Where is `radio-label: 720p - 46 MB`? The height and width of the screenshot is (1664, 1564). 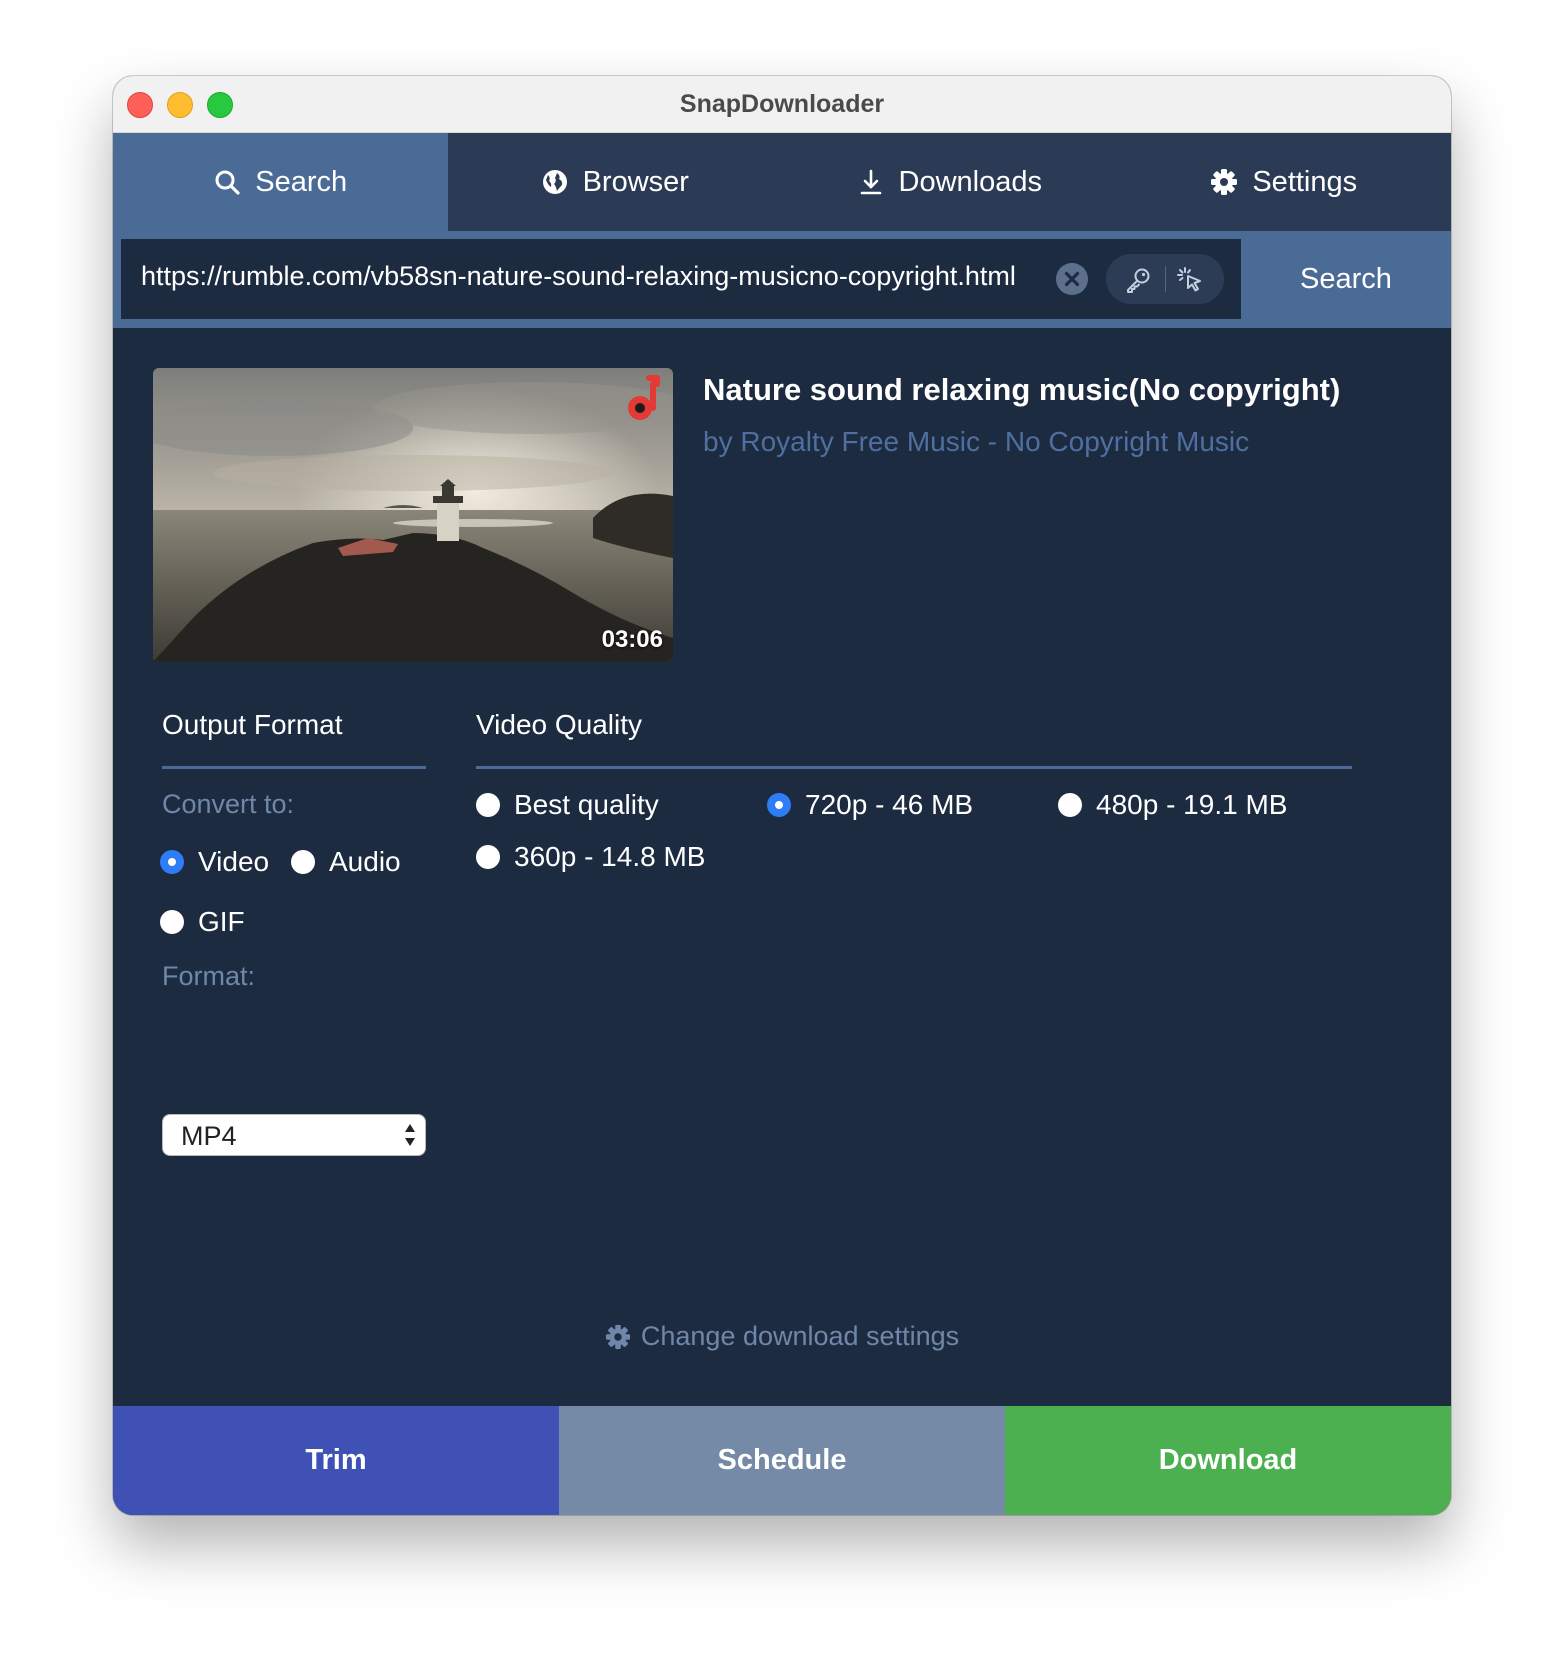 radio-label: 720p - 46 MB is located at coordinates (889, 804).